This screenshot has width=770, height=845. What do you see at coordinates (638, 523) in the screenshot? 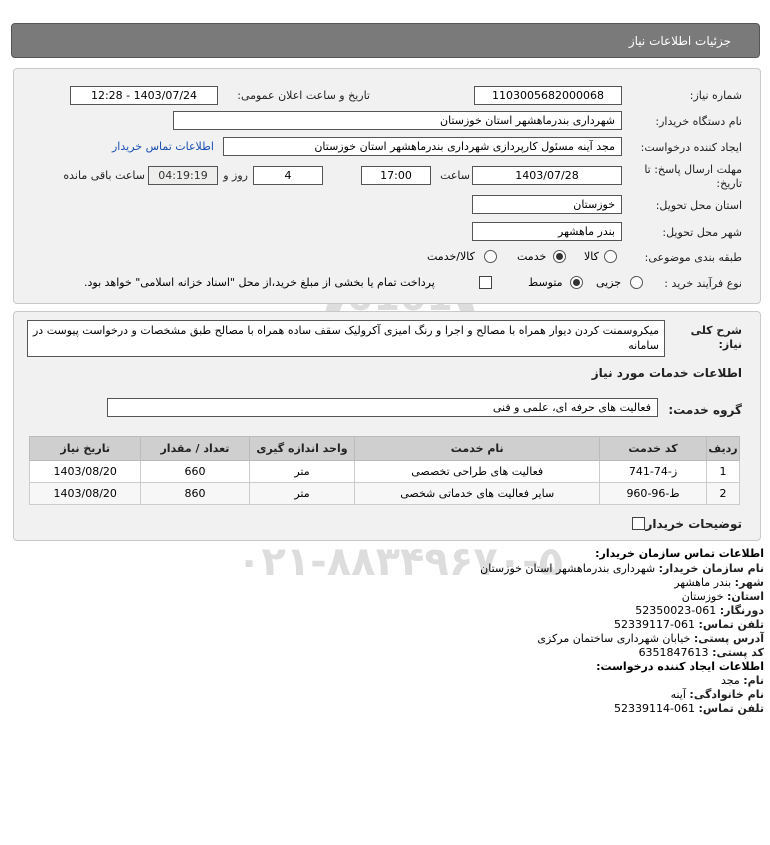
I see `buyer-notes-checkbox` at bounding box center [638, 523].